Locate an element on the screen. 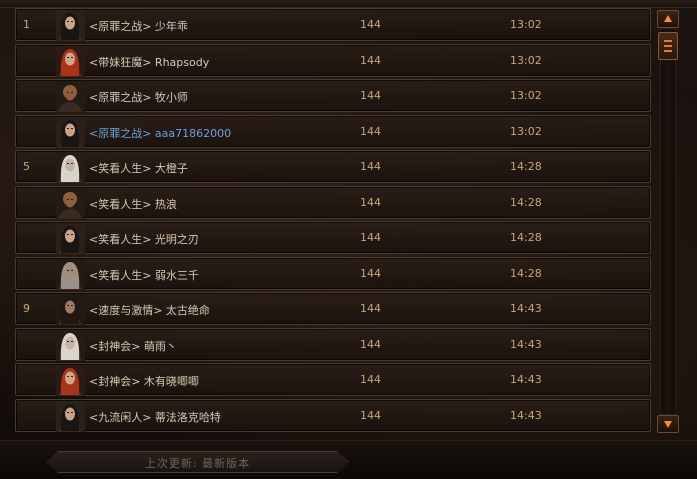 This screenshot has width=697, height=479. scrollbar is located at coordinates (668, 221).